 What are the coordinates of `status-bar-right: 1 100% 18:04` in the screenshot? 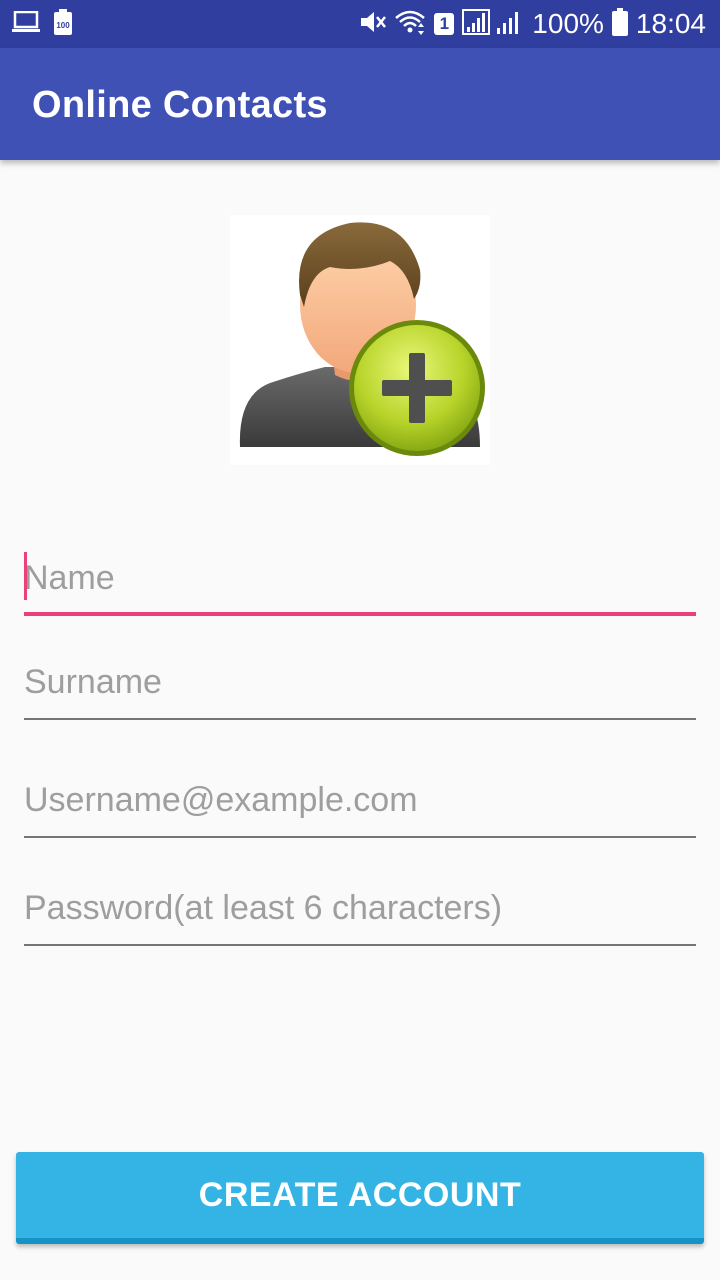 It's located at (532, 24).